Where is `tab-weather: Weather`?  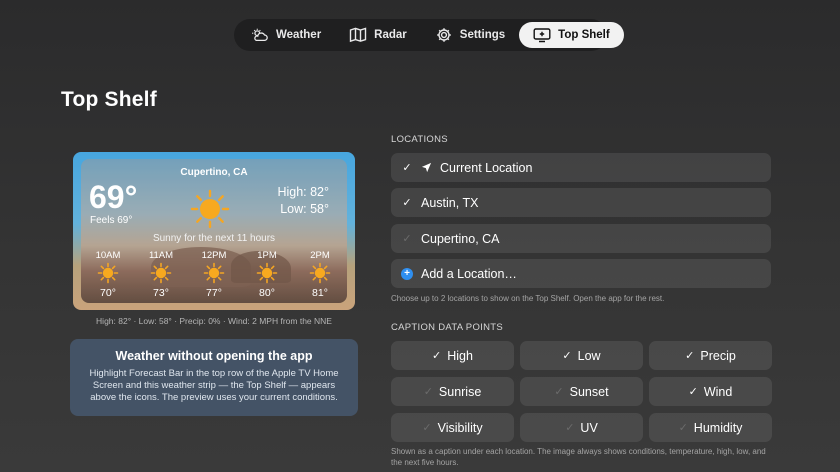
tab-weather: Weather is located at coordinates (286, 35).